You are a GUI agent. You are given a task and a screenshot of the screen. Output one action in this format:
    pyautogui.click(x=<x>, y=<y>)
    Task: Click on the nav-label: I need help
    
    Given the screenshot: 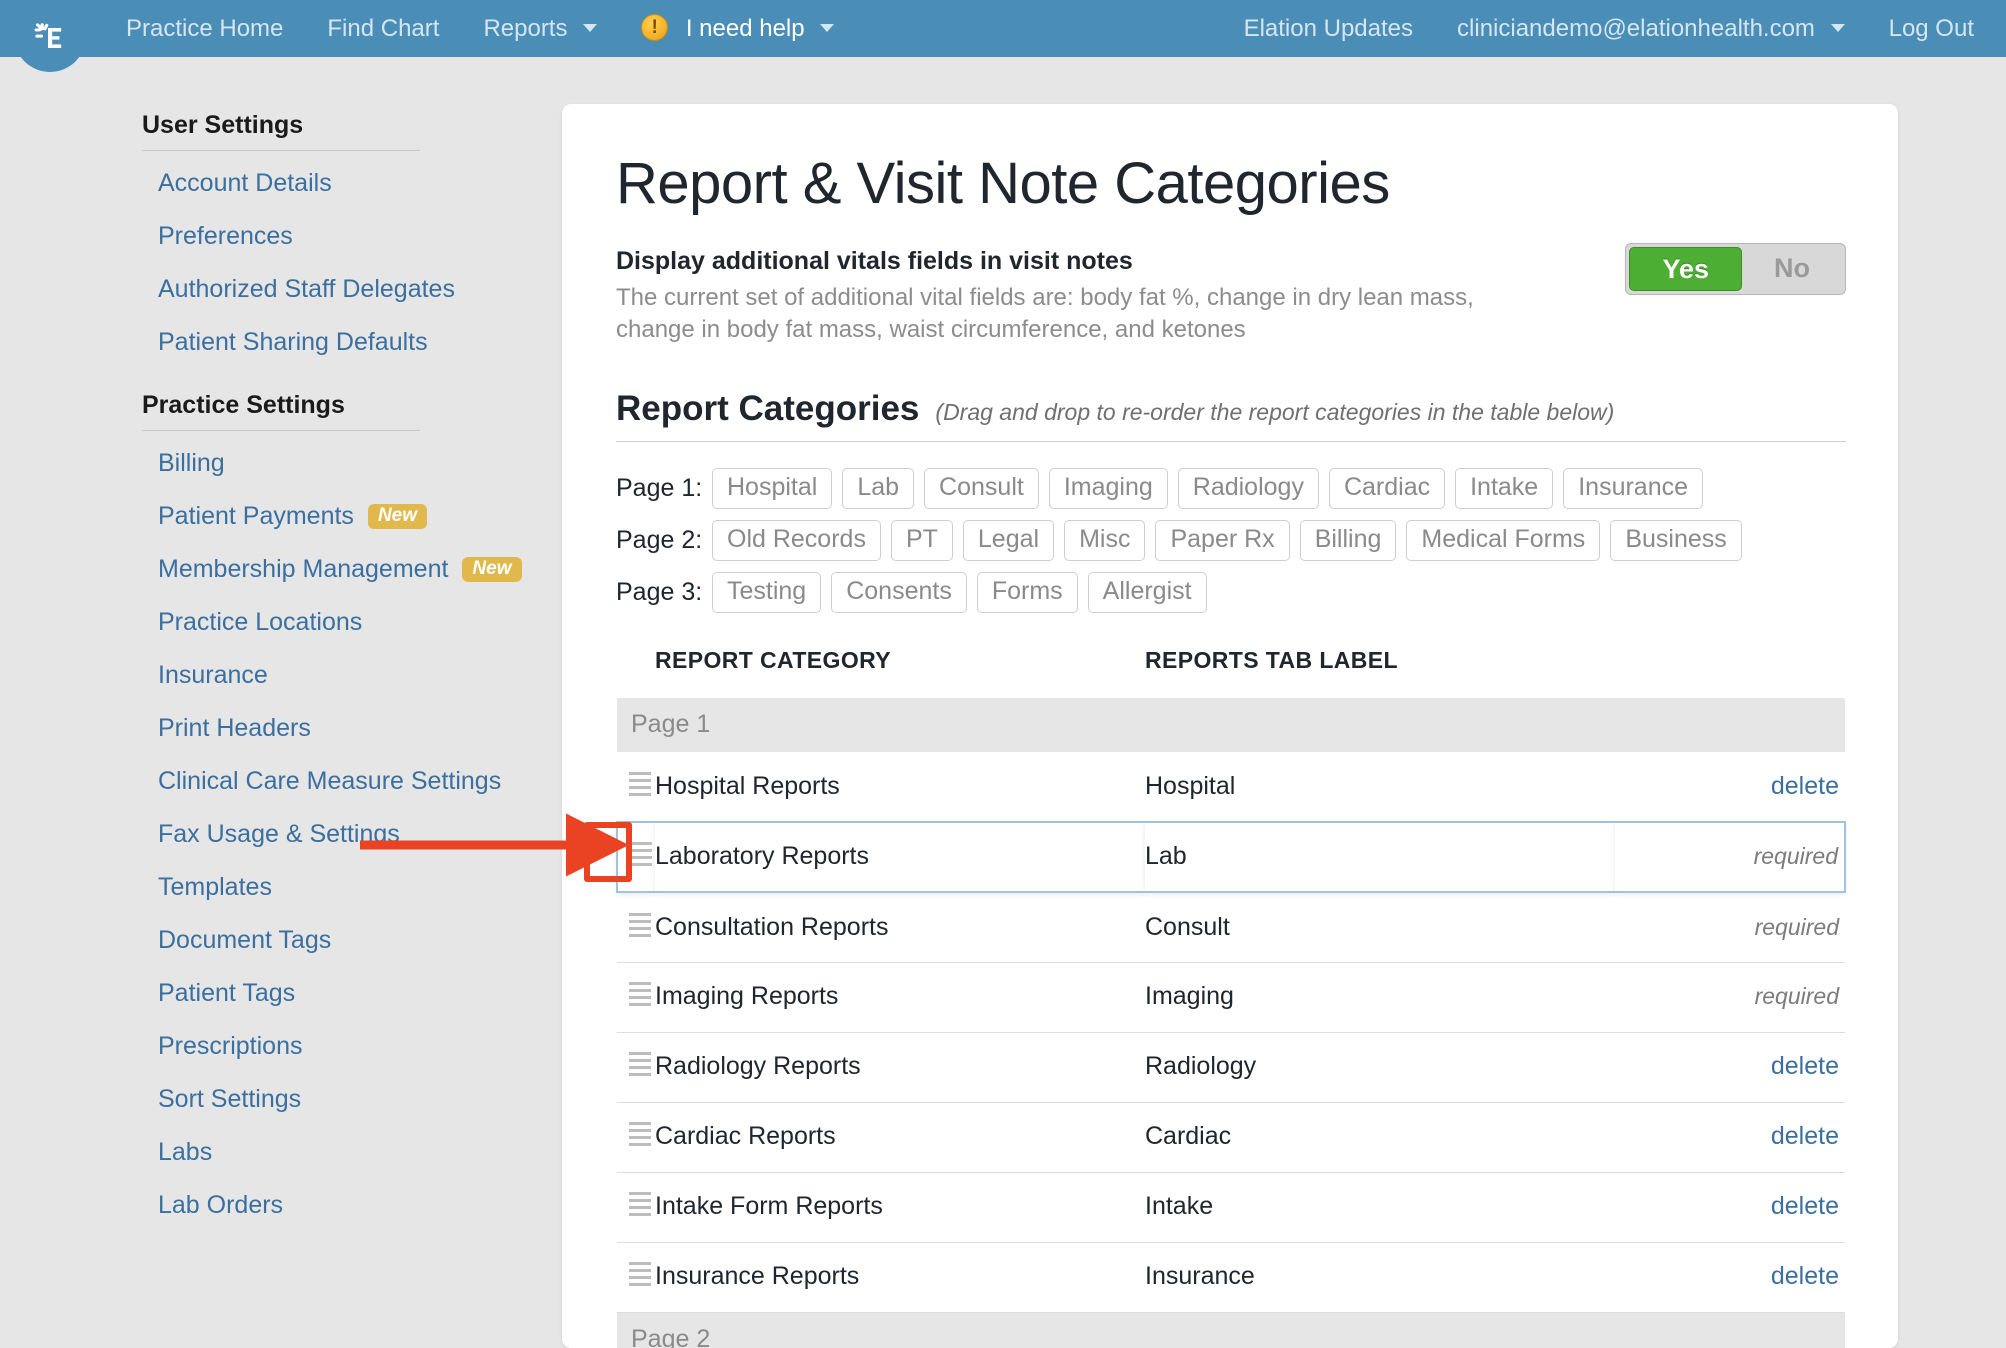 What is the action you would take?
    pyautogui.click(x=745, y=28)
    